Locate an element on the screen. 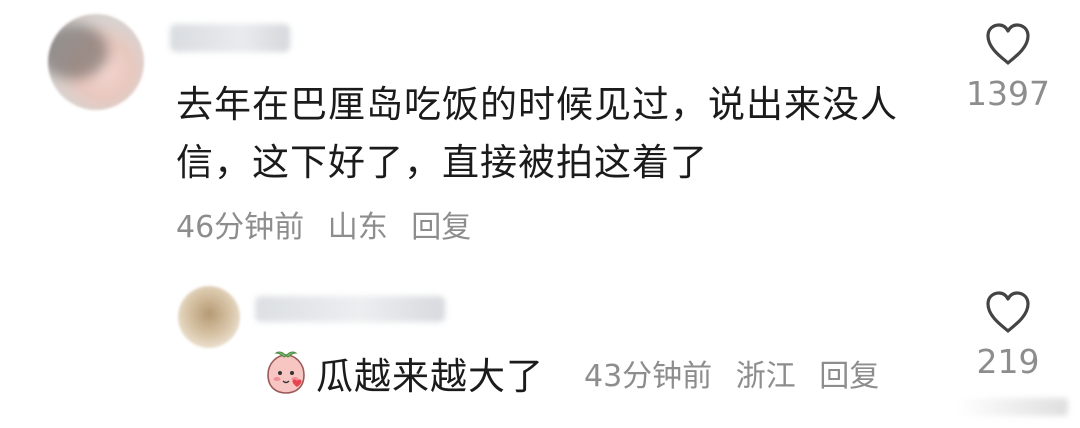 Image resolution: width=1080 pixels, height=428 pixels. reply-line: 瓜越来越大了 43分钟前 浙江 回复 is located at coordinates (577, 373).